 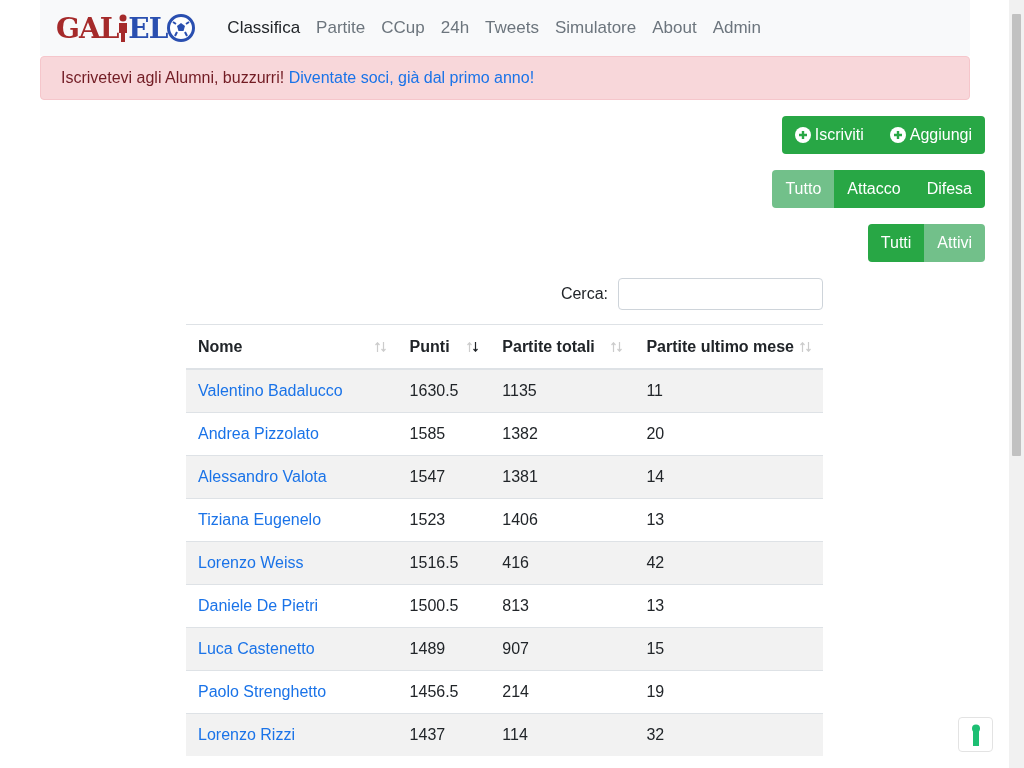 I want to click on table-cell: 1523, so click(x=427, y=519).